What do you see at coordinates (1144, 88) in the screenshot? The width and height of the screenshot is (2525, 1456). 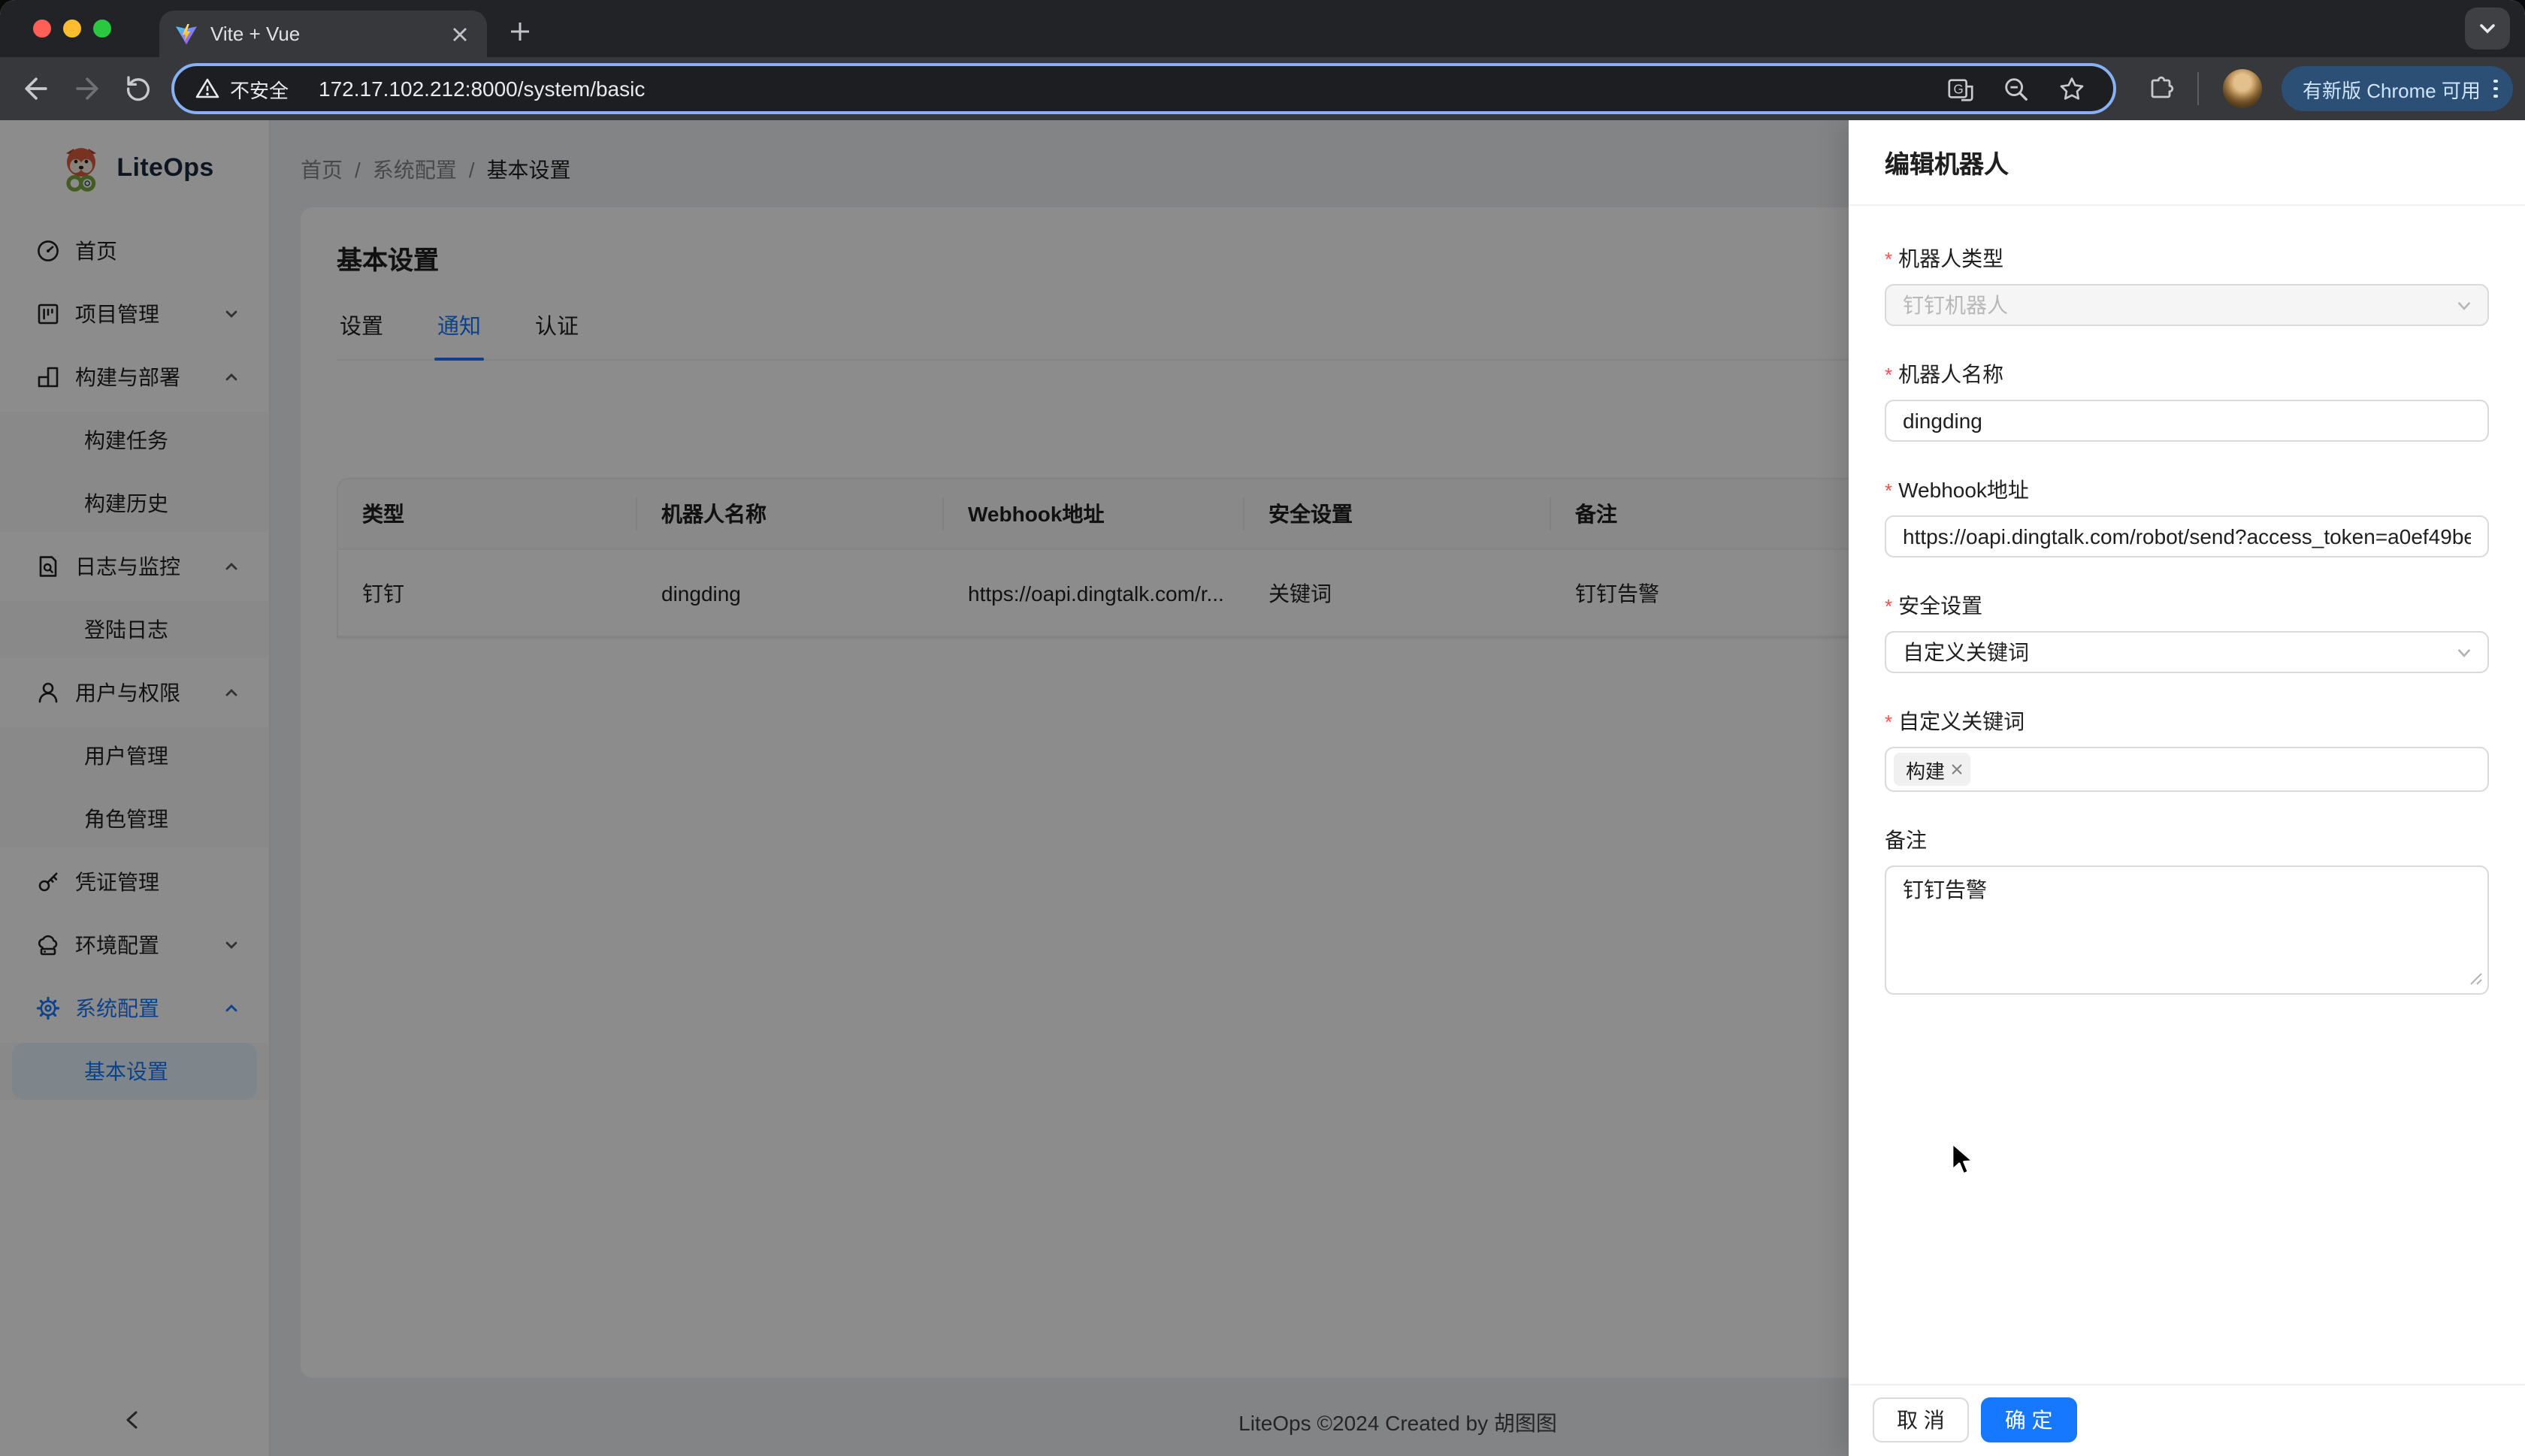 I see `address-bar: 不安全 172.17.102.212:8000/system/basic G` at bounding box center [1144, 88].